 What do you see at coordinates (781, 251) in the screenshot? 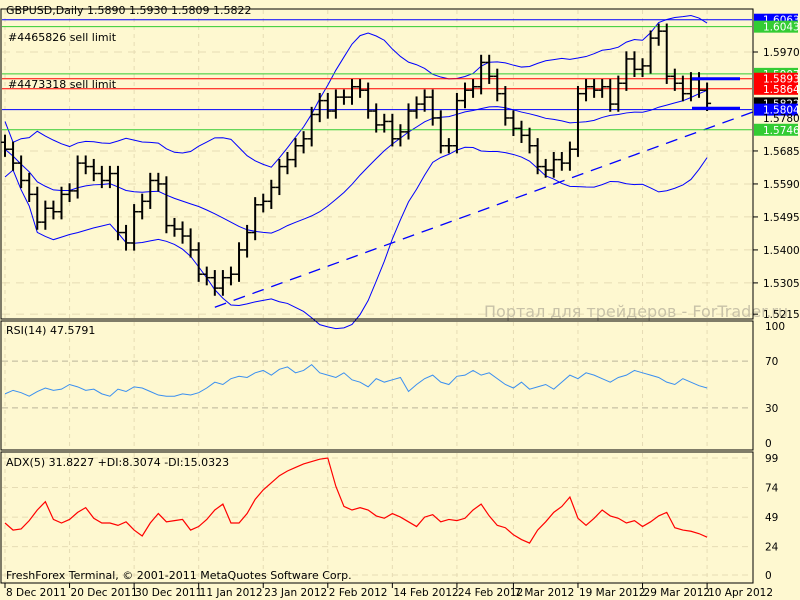
I see `price-tick-label: 1.5400` at bounding box center [781, 251].